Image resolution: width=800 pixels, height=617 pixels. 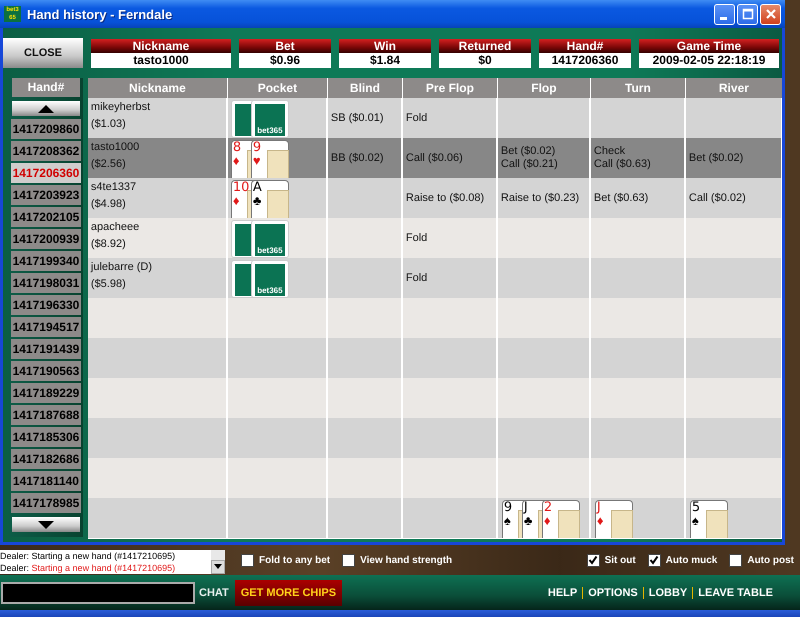 I want to click on footer-link: LOBBY, so click(x=667, y=592).